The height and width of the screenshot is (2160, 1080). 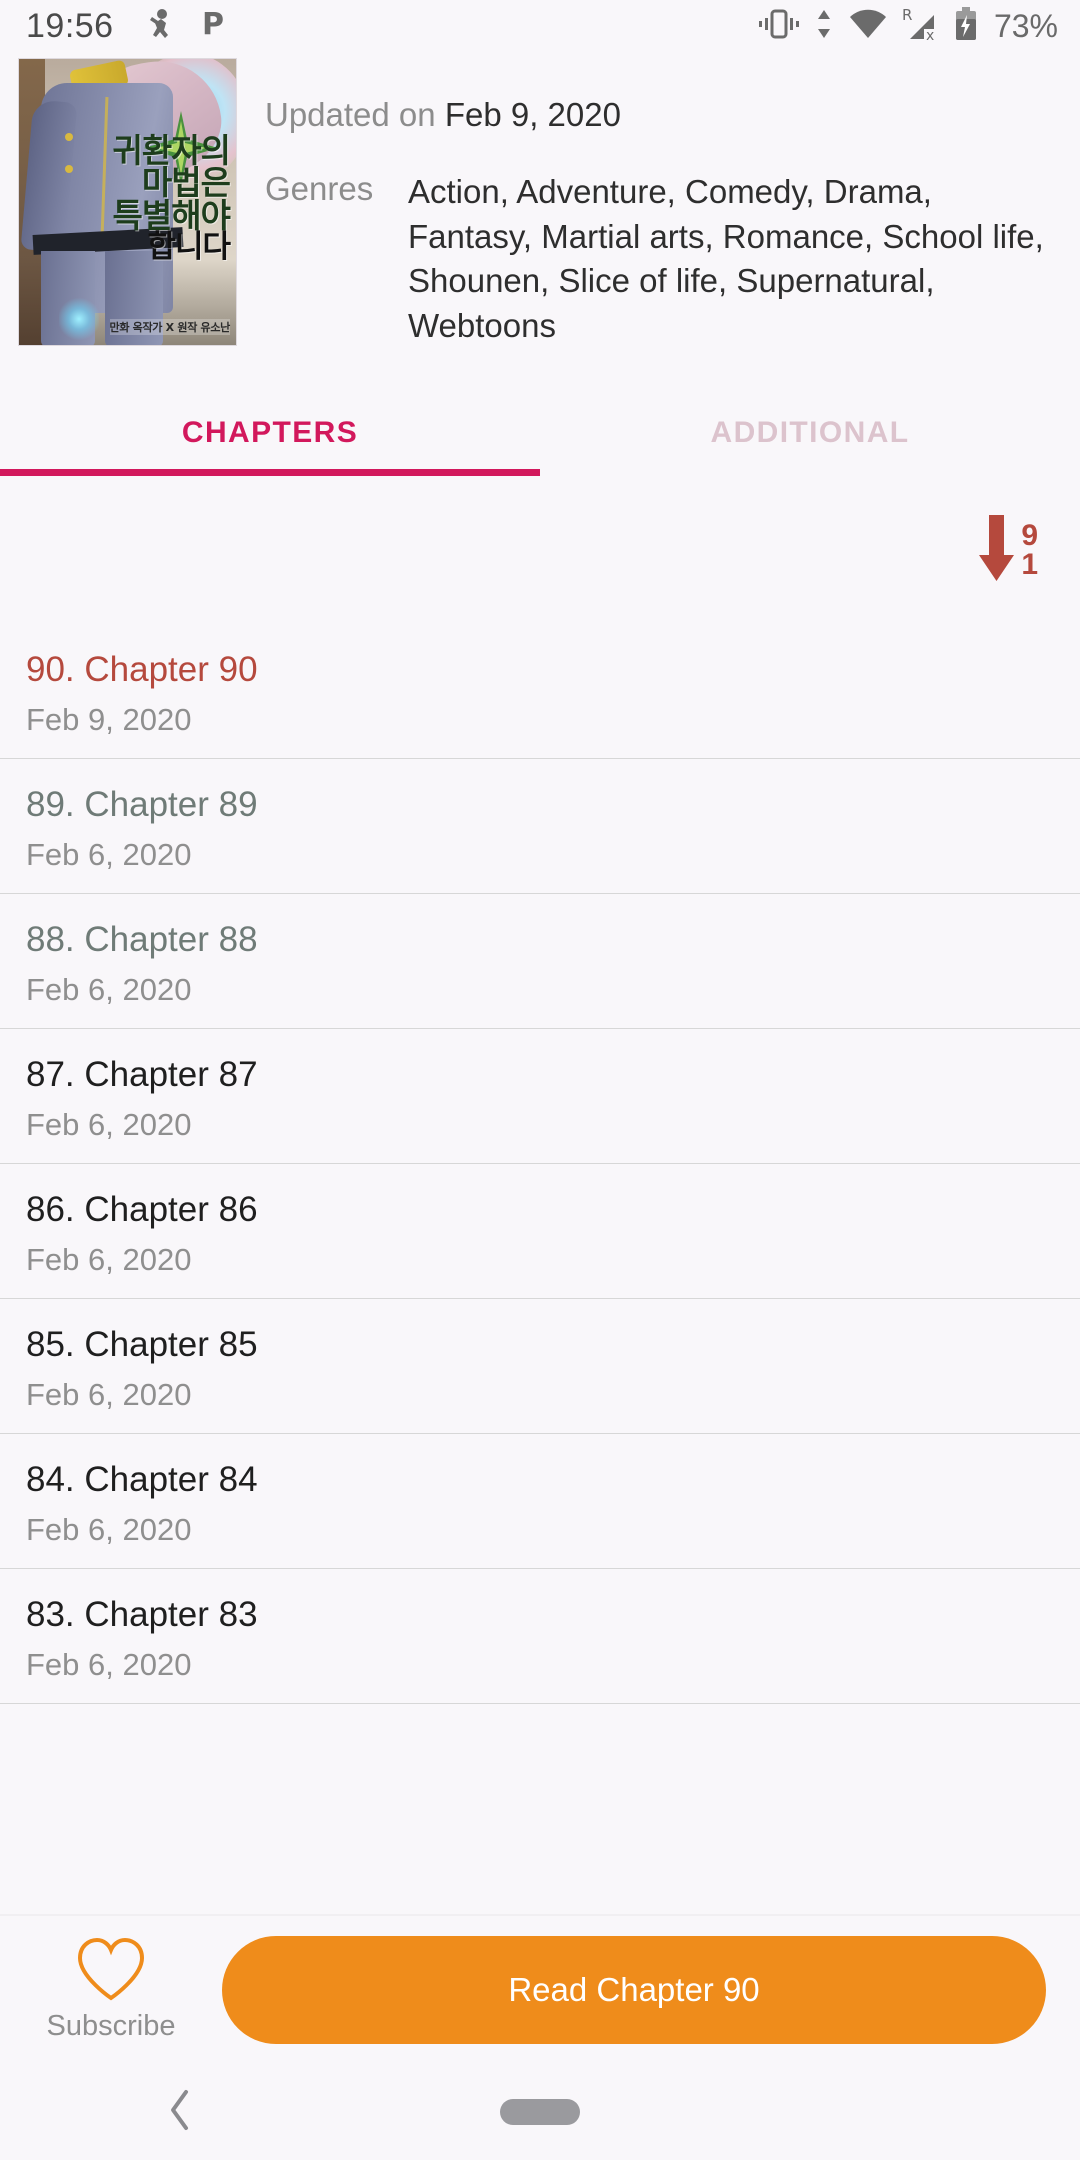 I want to click on tab-active-indicator, so click(x=270, y=473).